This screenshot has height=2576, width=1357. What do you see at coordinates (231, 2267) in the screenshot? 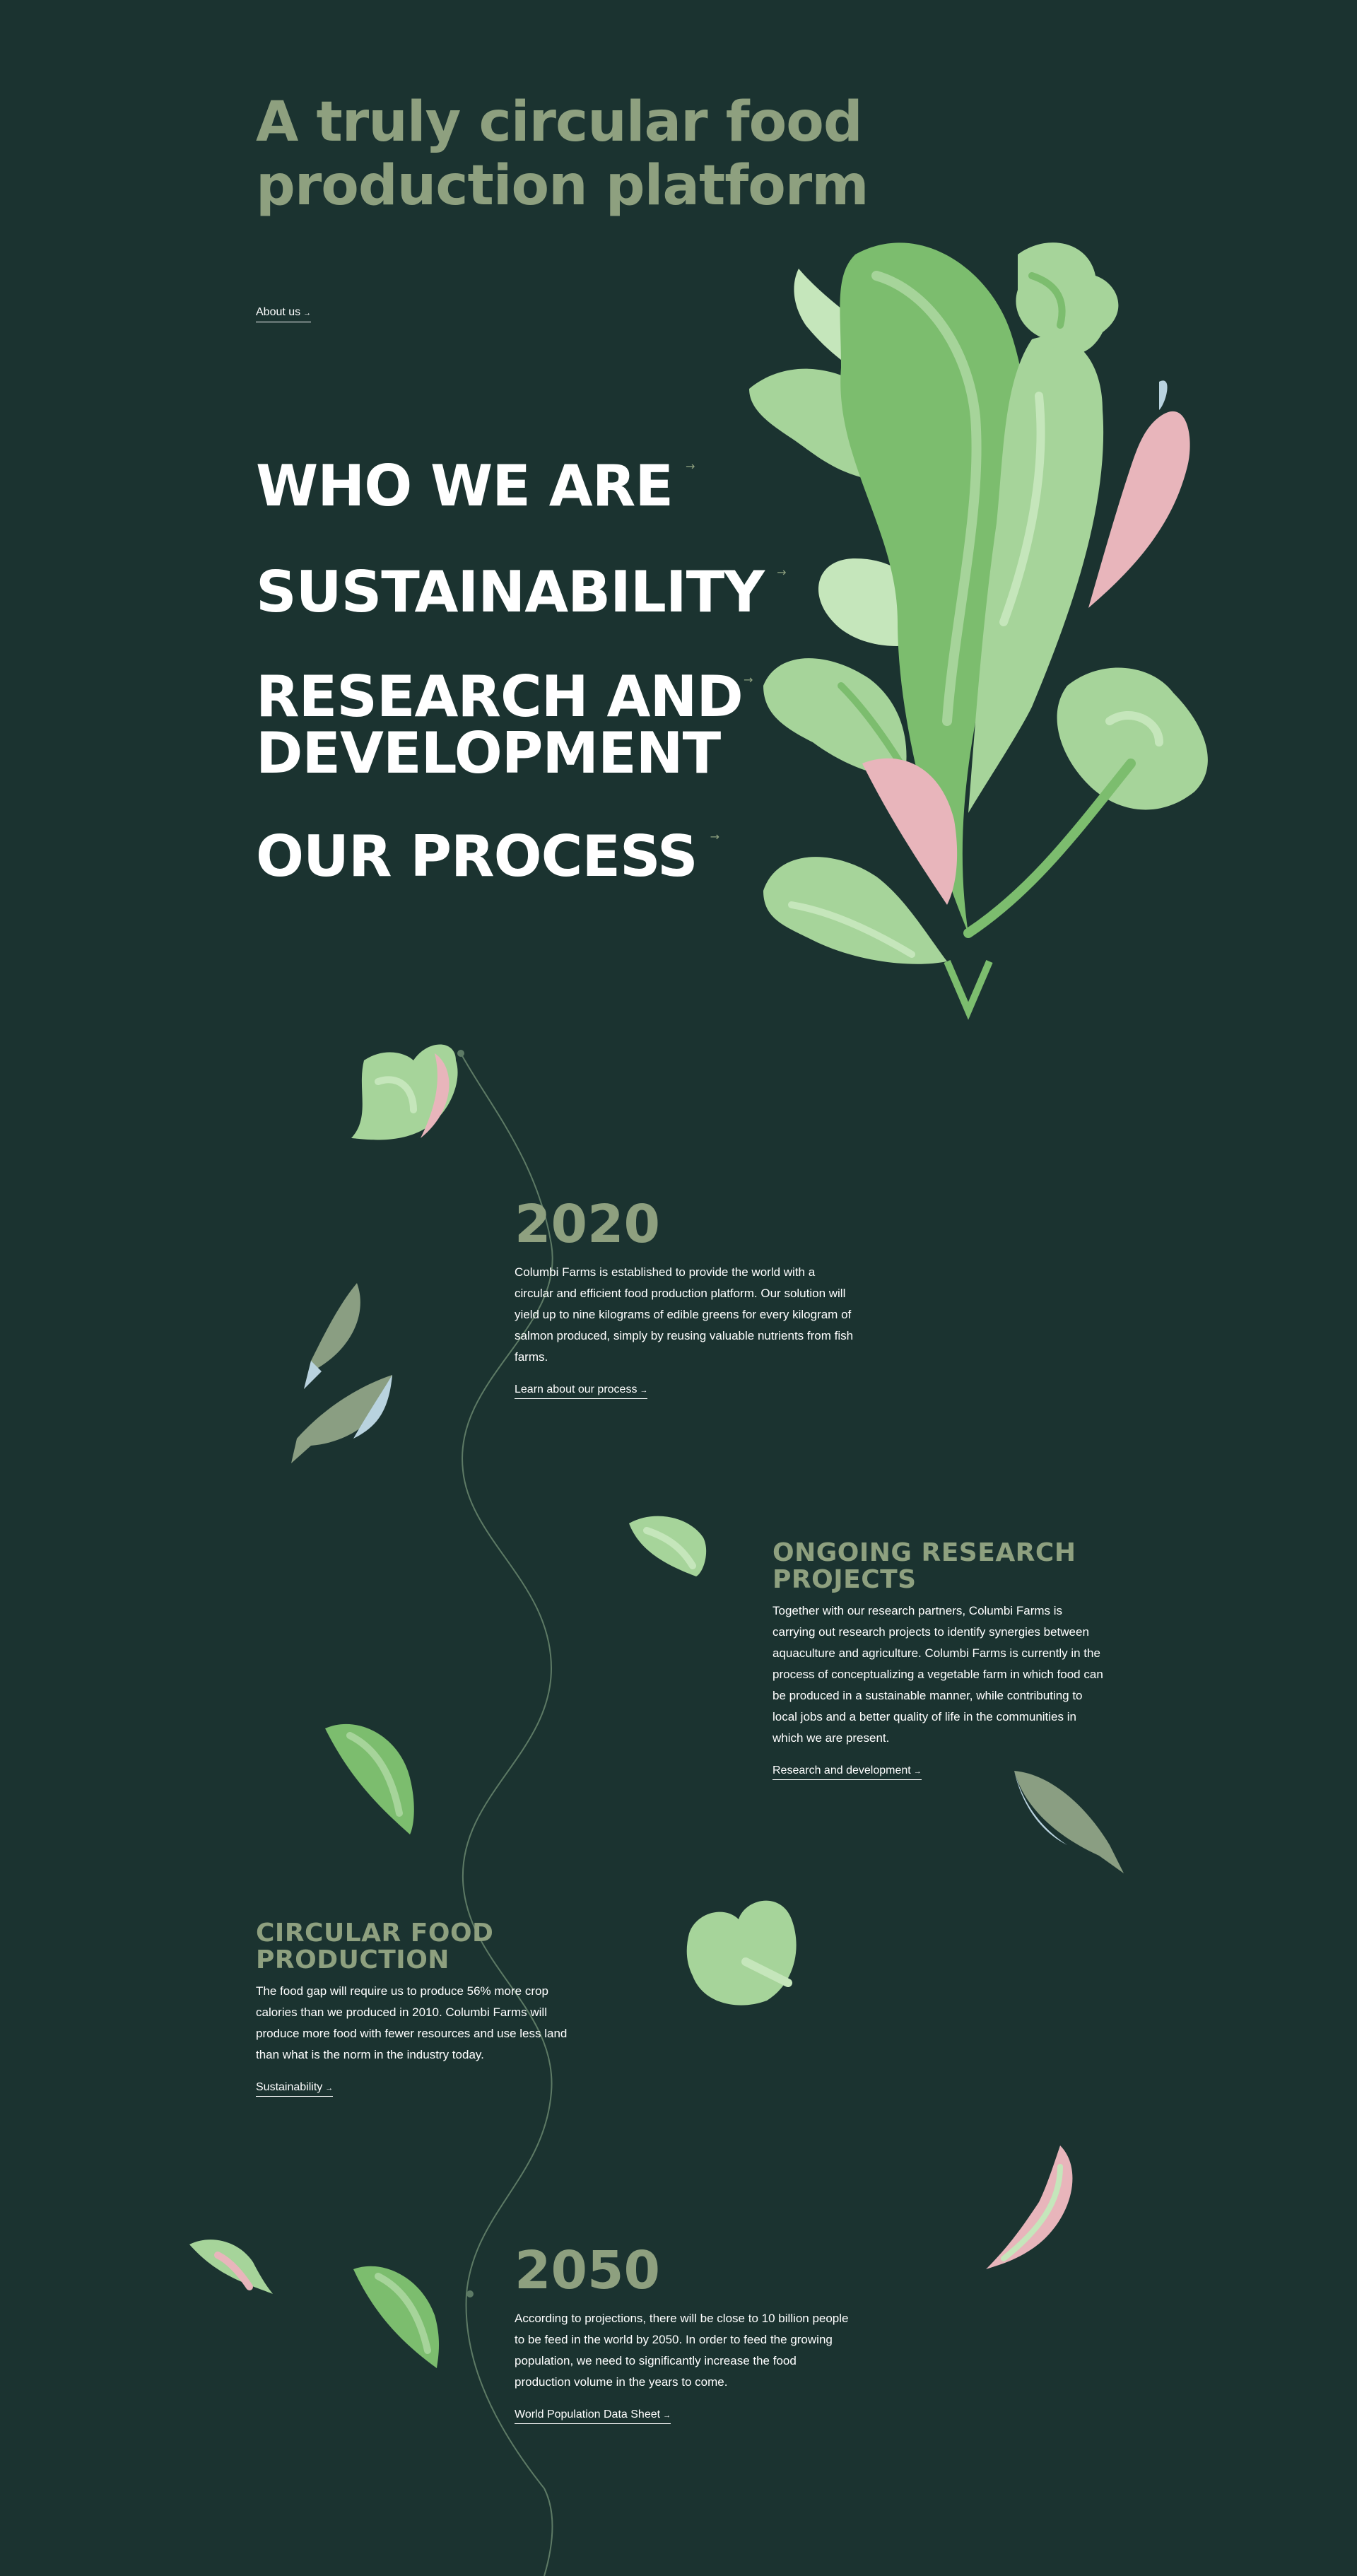
I see `small-pink-leaf-icon` at bounding box center [231, 2267].